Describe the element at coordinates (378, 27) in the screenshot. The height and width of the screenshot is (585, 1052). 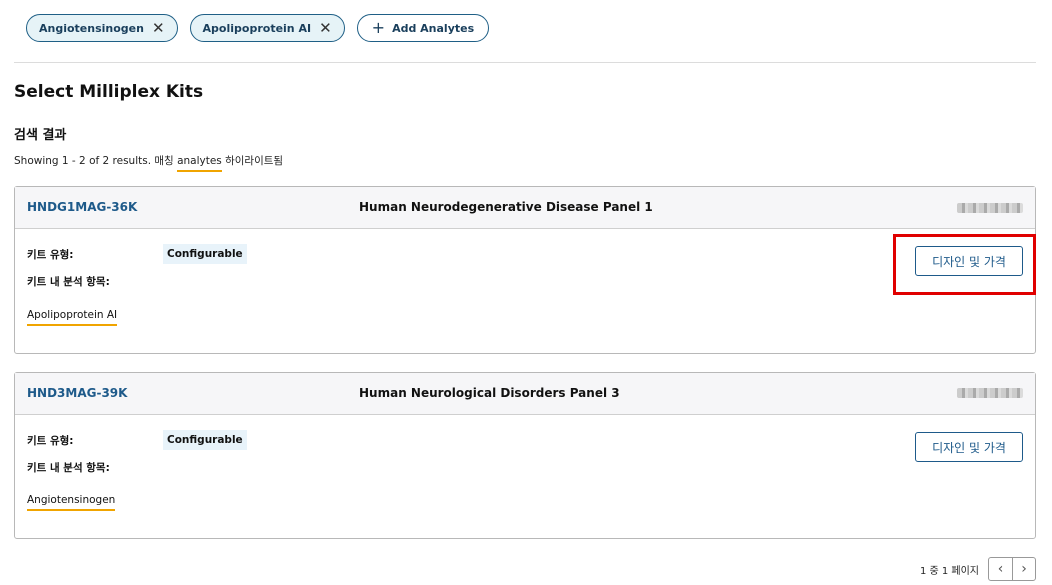
I see `plus-icon: +` at that location.